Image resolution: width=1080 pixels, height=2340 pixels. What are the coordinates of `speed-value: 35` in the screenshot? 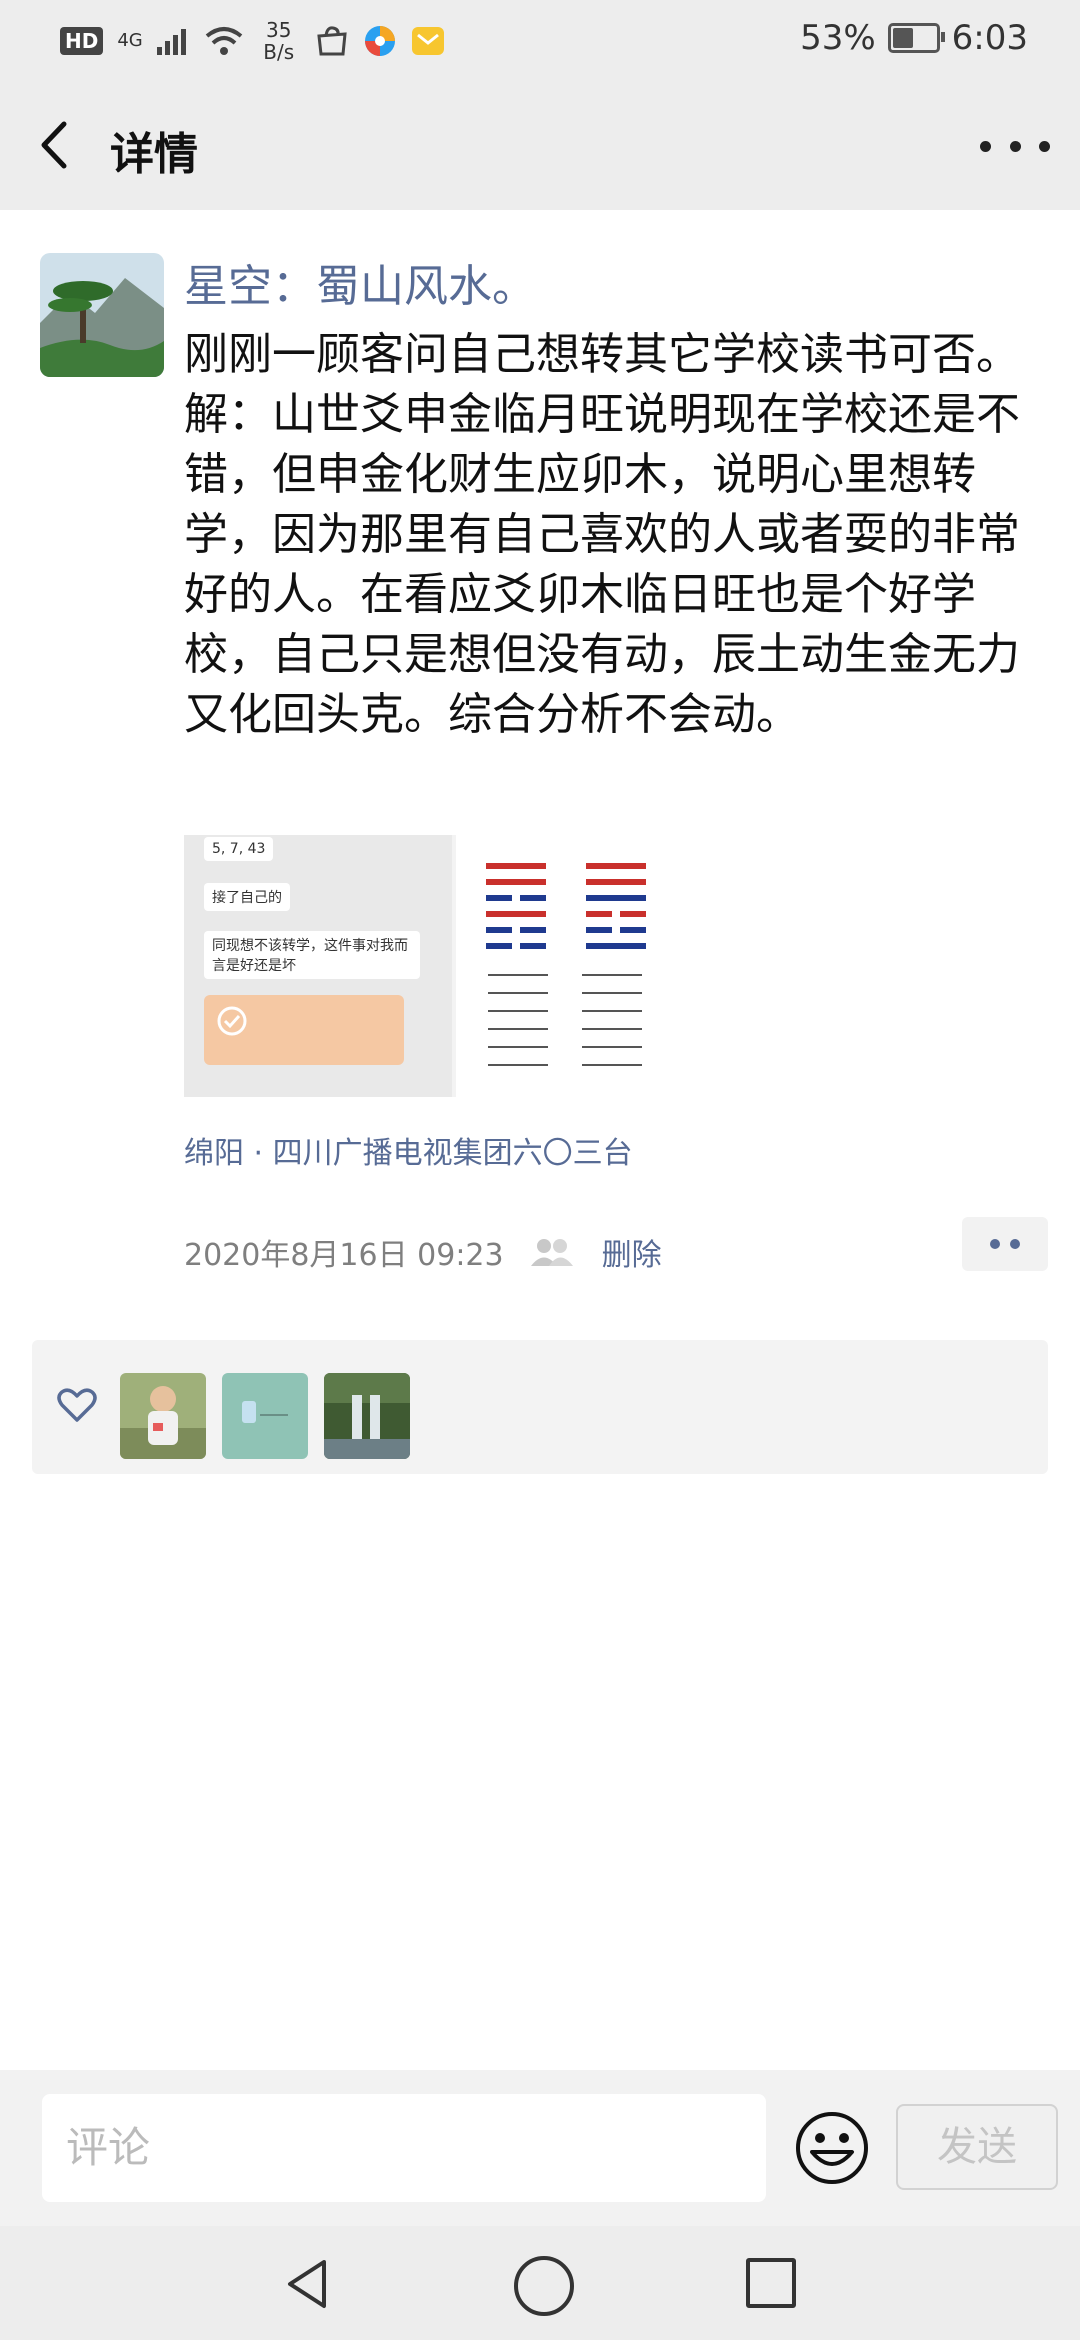 It's located at (279, 30).